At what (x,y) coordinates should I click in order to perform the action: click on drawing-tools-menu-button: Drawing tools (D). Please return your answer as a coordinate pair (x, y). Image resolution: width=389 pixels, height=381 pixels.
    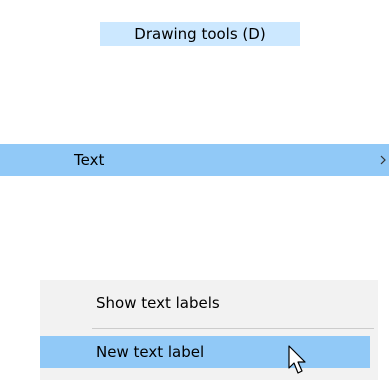
    Looking at the image, I should click on (200, 34).